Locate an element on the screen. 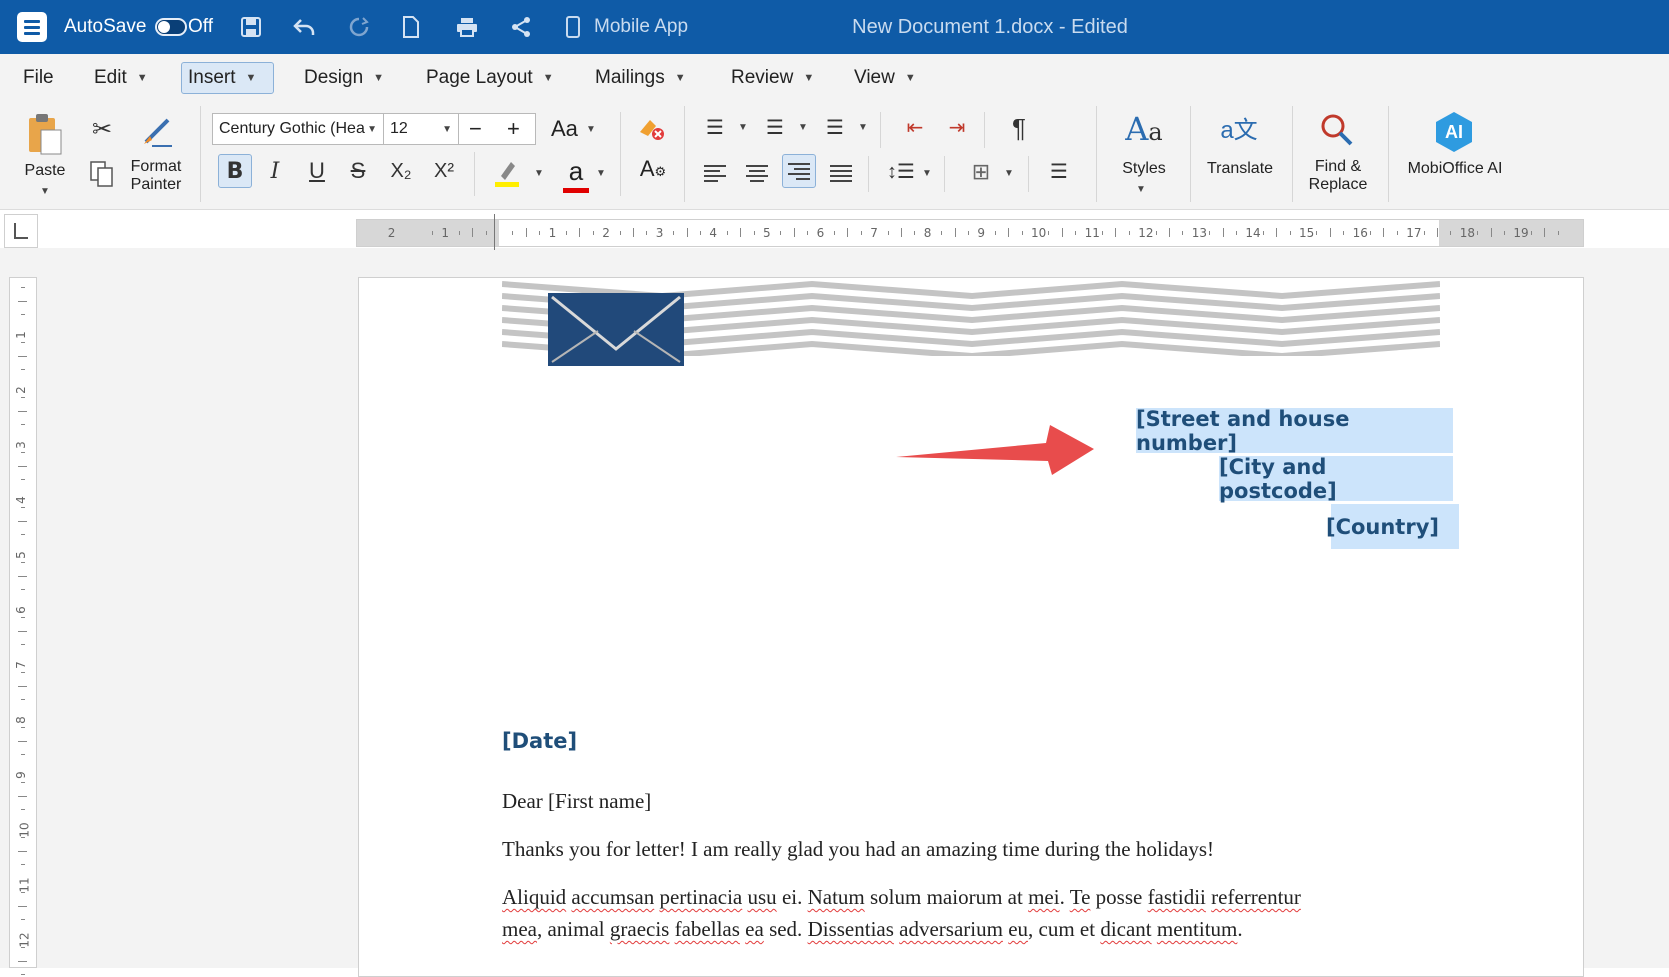 This screenshot has height=977, width=1669. styles-icon: Aa is located at coordinates (1144, 129).